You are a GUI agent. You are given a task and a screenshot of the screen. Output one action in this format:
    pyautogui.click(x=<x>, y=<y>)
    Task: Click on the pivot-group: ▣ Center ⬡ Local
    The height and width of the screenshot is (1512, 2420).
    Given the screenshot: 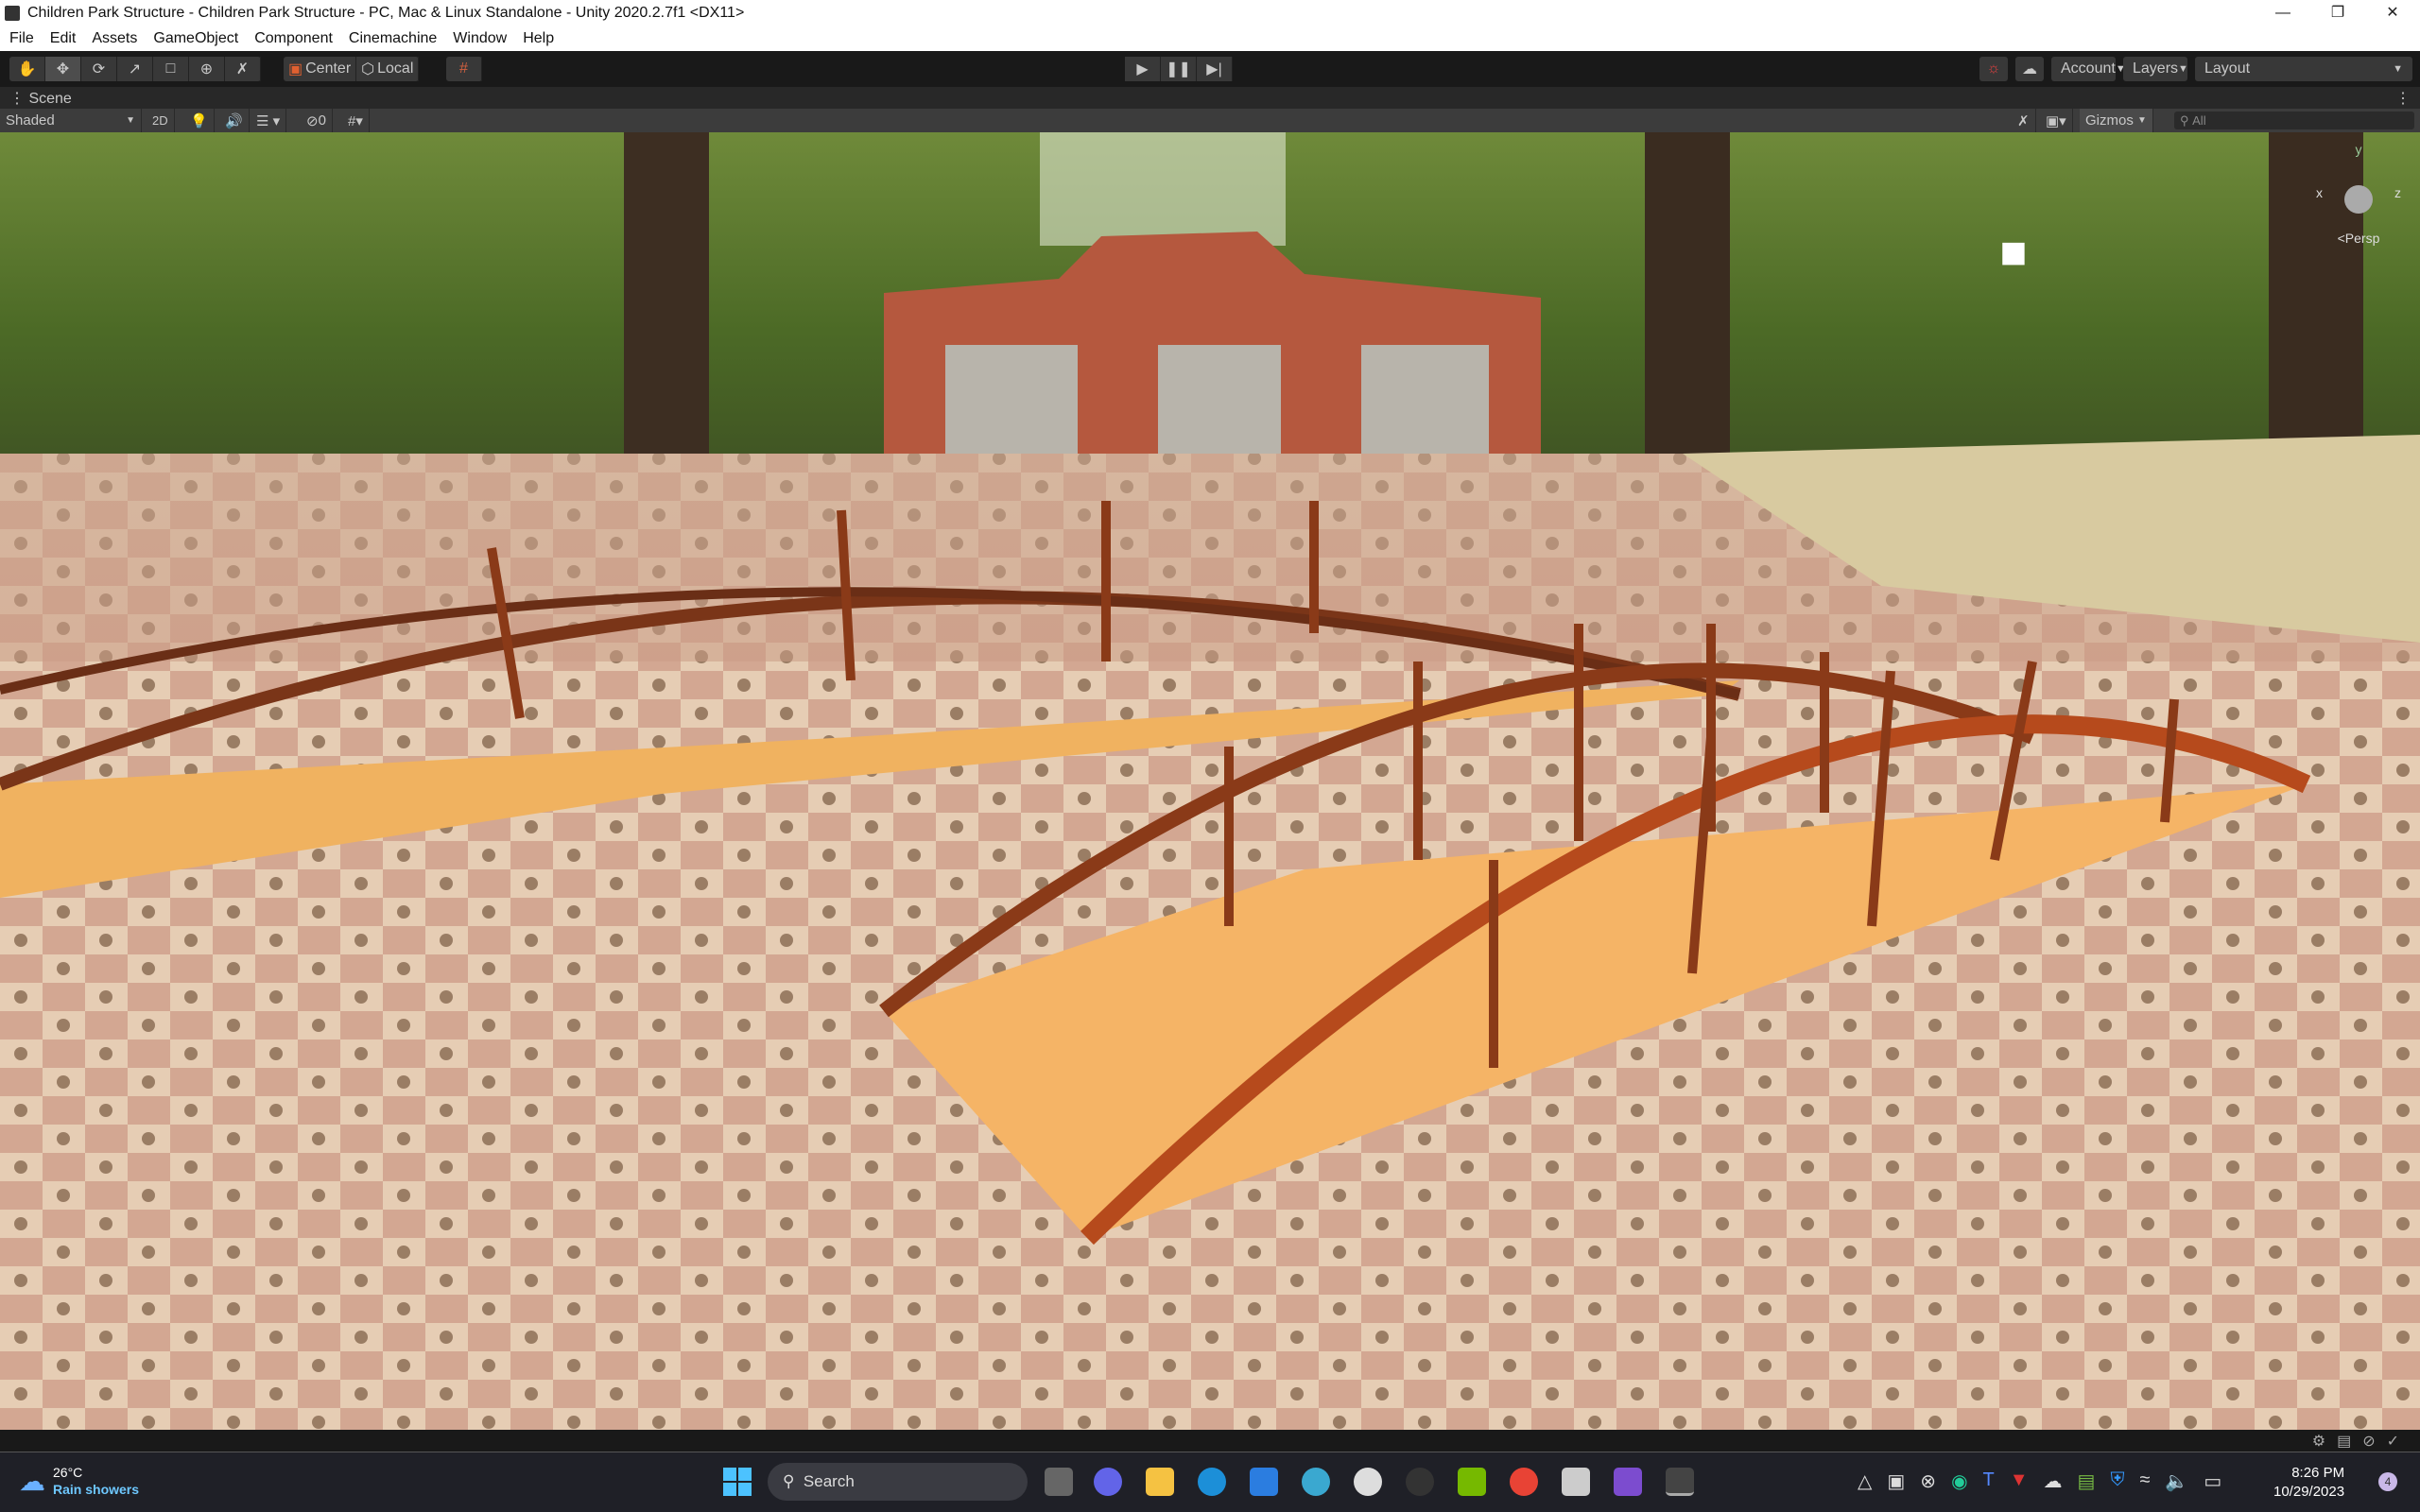 What is the action you would take?
    pyautogui.click(x=352, y=69)
    